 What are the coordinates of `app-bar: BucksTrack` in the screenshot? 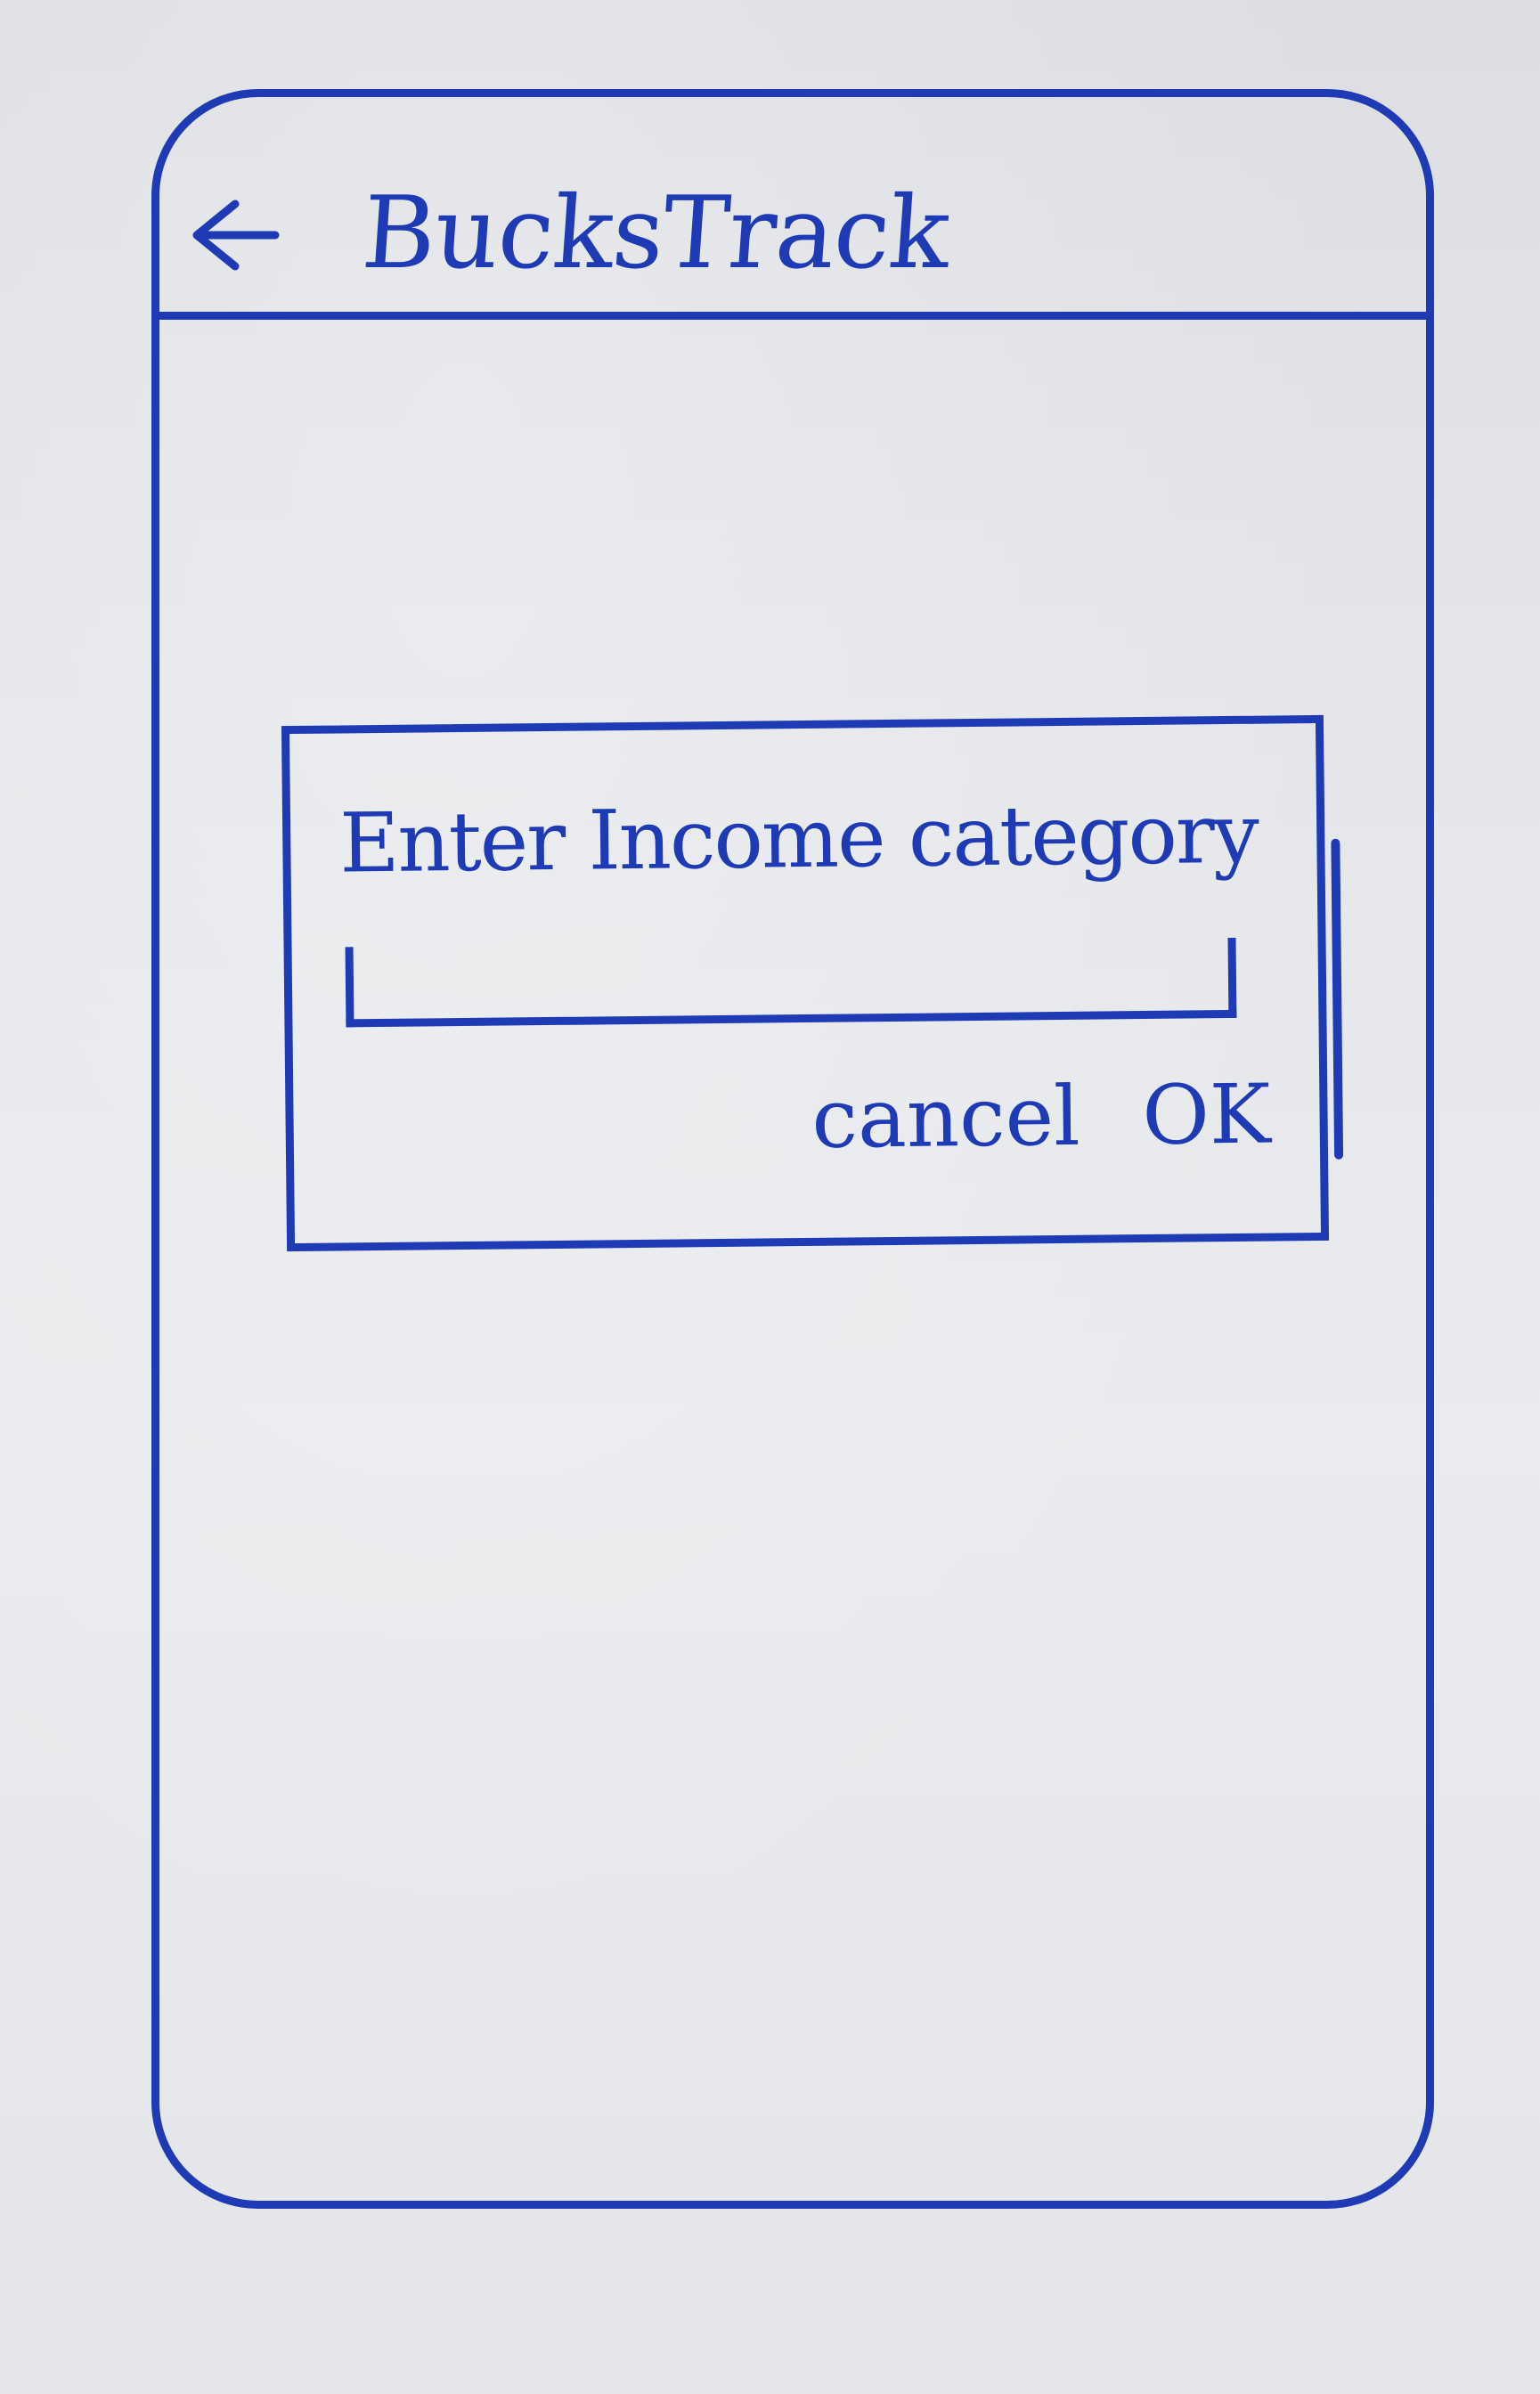 It's located at (793, 208).